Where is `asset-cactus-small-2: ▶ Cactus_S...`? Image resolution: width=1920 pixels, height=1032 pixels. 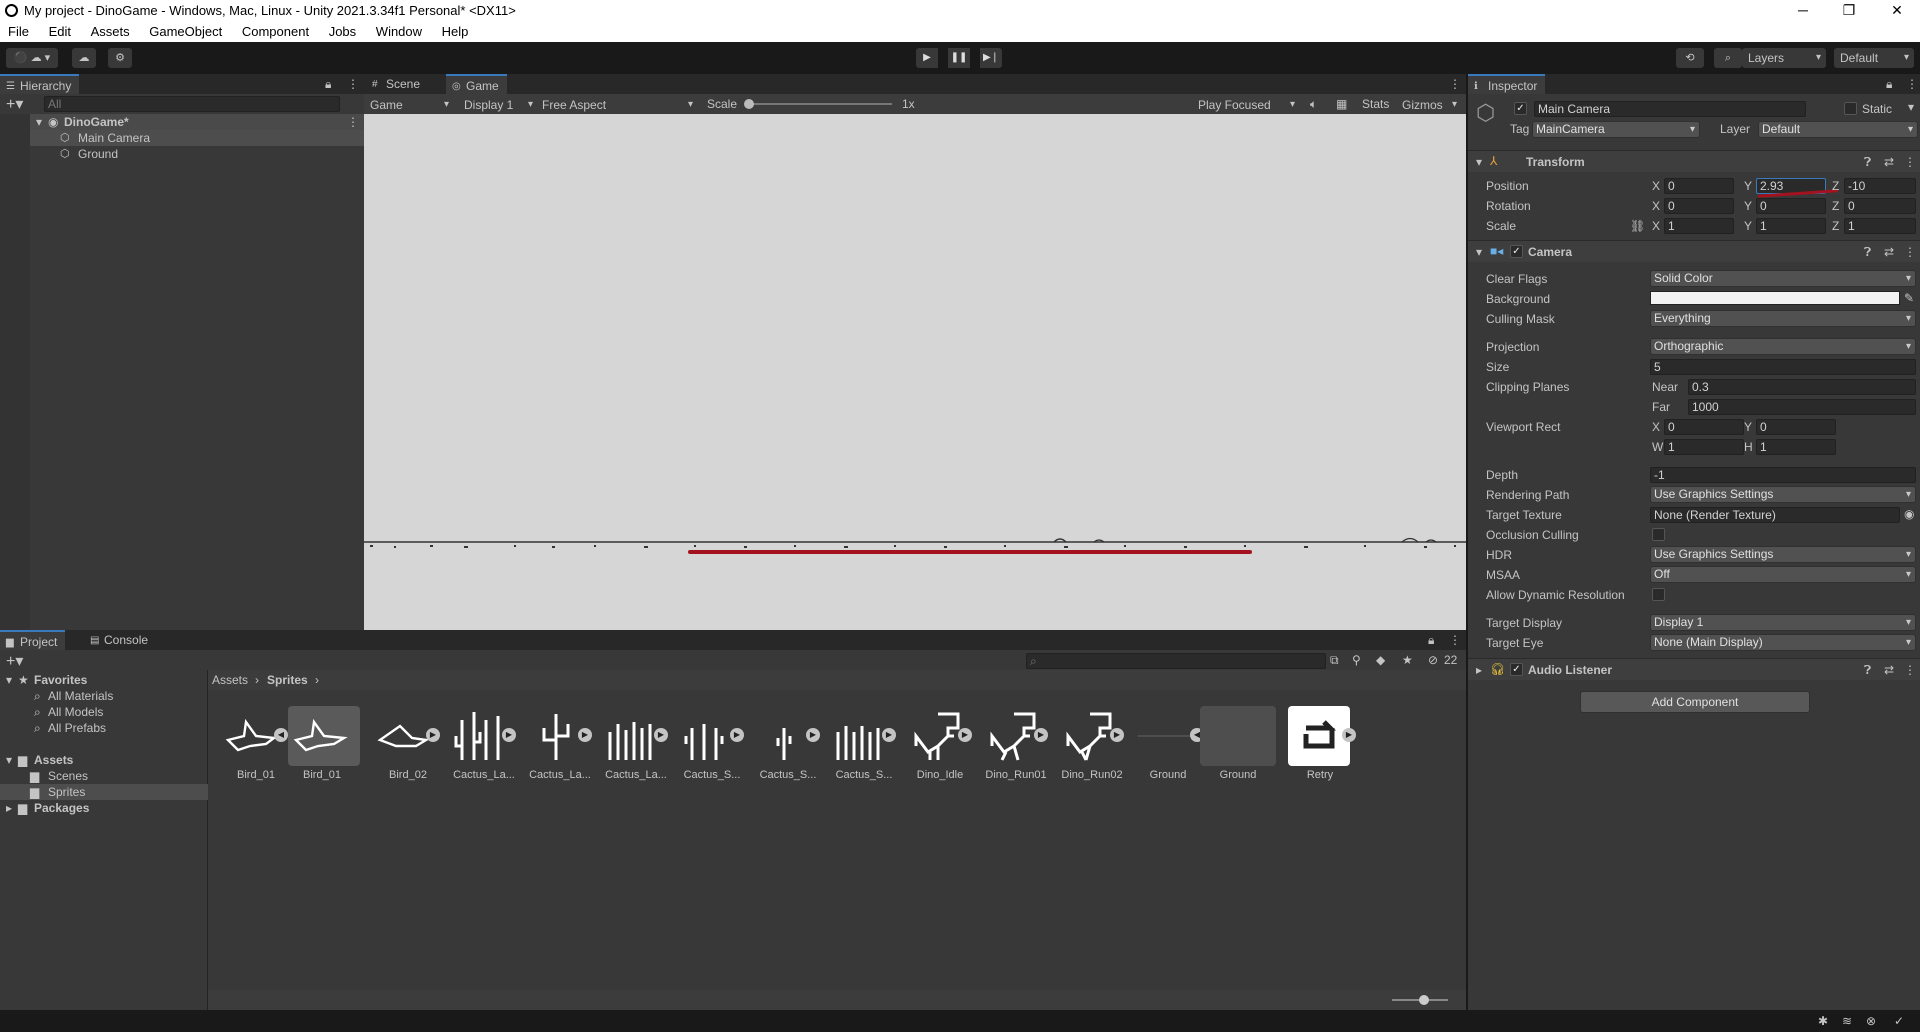 asset-cactus-small-2: ▶ Cactus_S... is located at coordinates (788, 743).